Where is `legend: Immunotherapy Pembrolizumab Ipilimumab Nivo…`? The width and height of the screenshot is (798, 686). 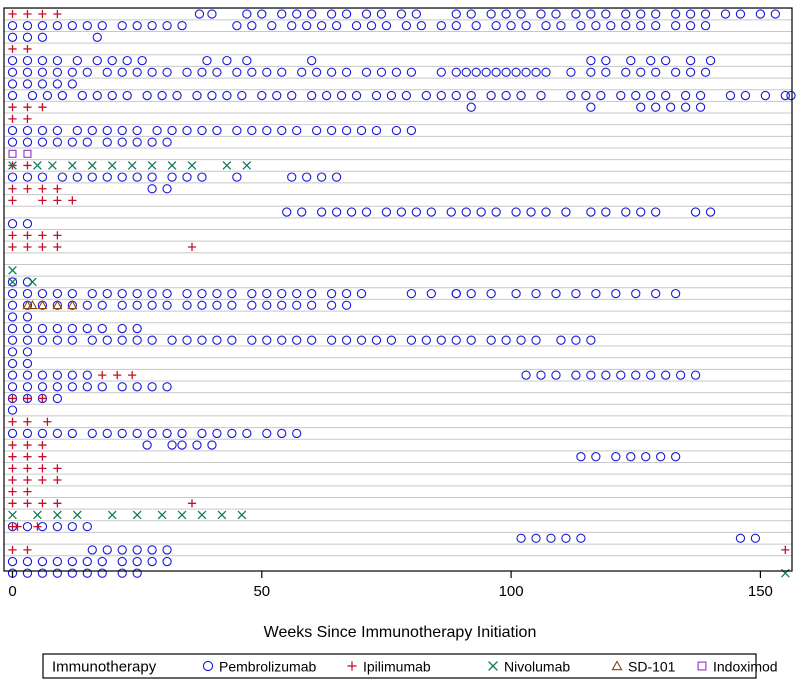
legend: Immunotherapy Pembrolizumab Ipilimumab Nivo… is located at coordinates (410, 666).